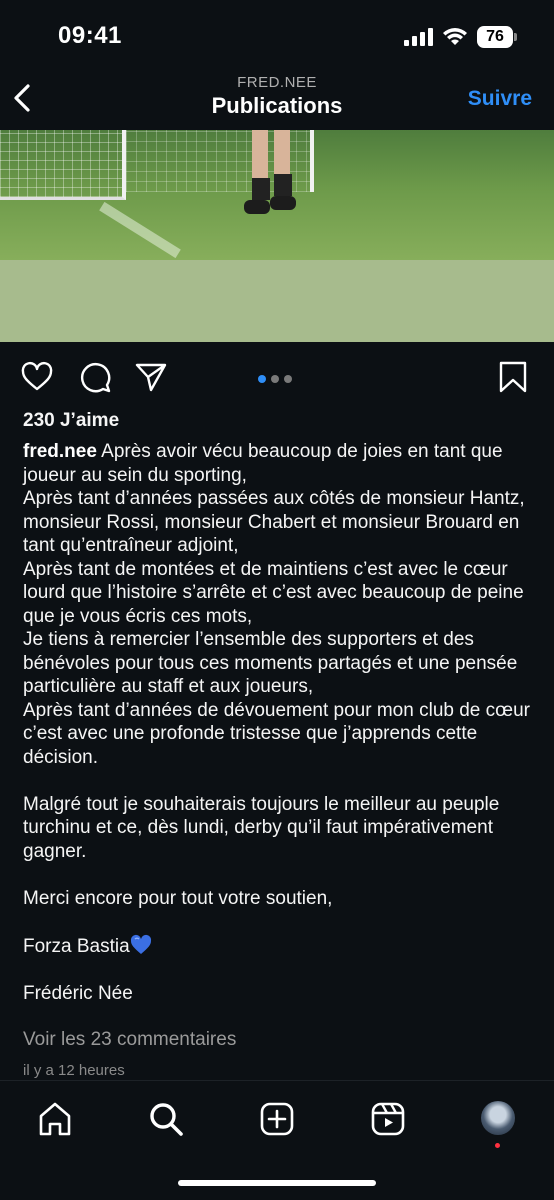 Image resolution: width=554 pixels, height=1200 pixels. I want to click on reels-icon, so click(388, 1119).